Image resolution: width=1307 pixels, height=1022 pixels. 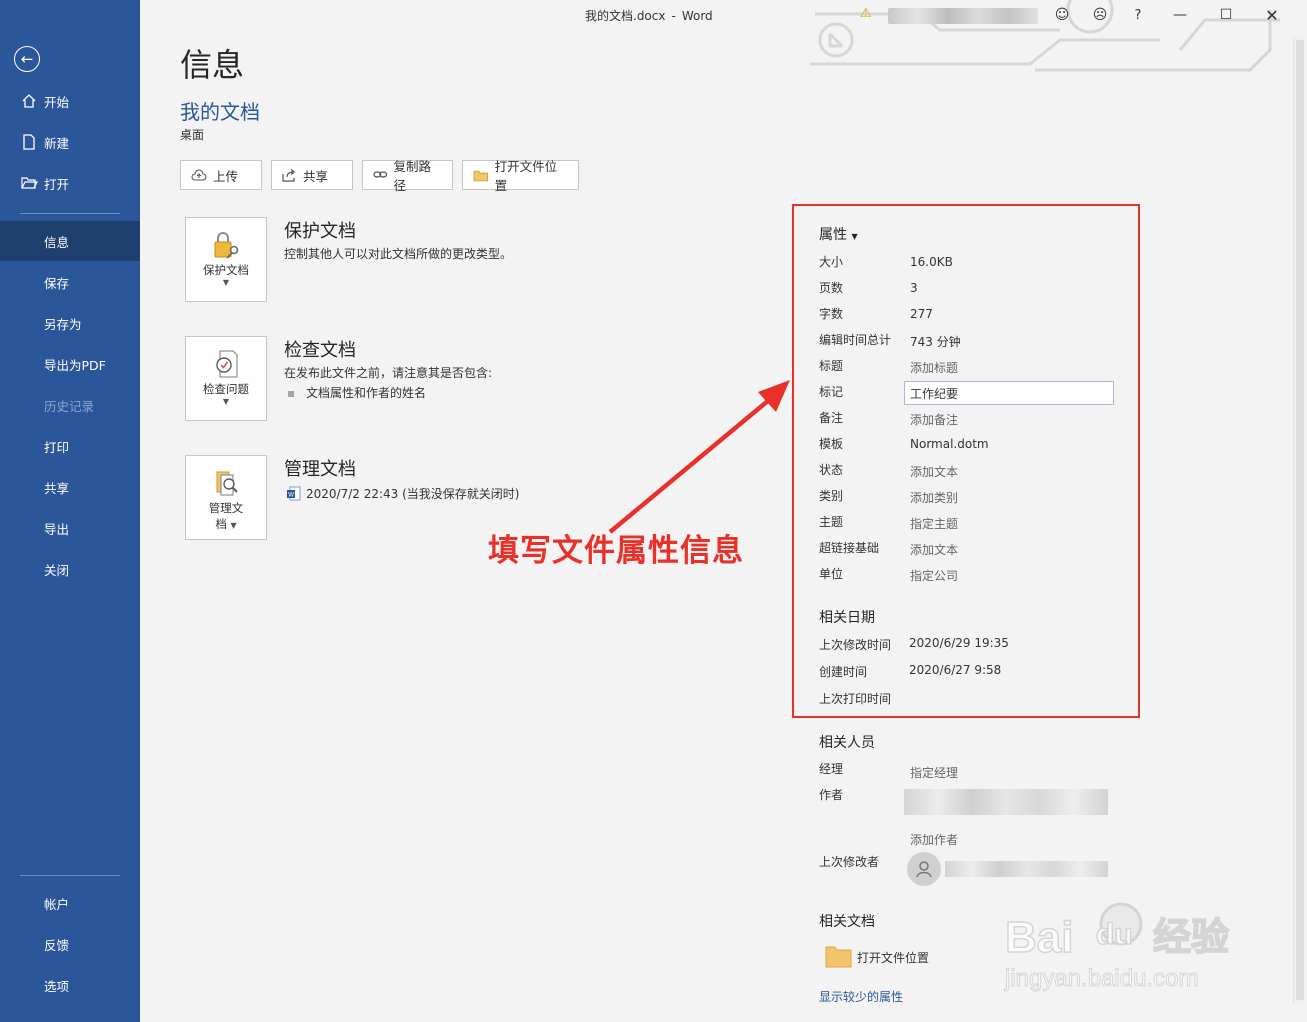 I want to click on lock-key-icon, so click(x=226, y=245).